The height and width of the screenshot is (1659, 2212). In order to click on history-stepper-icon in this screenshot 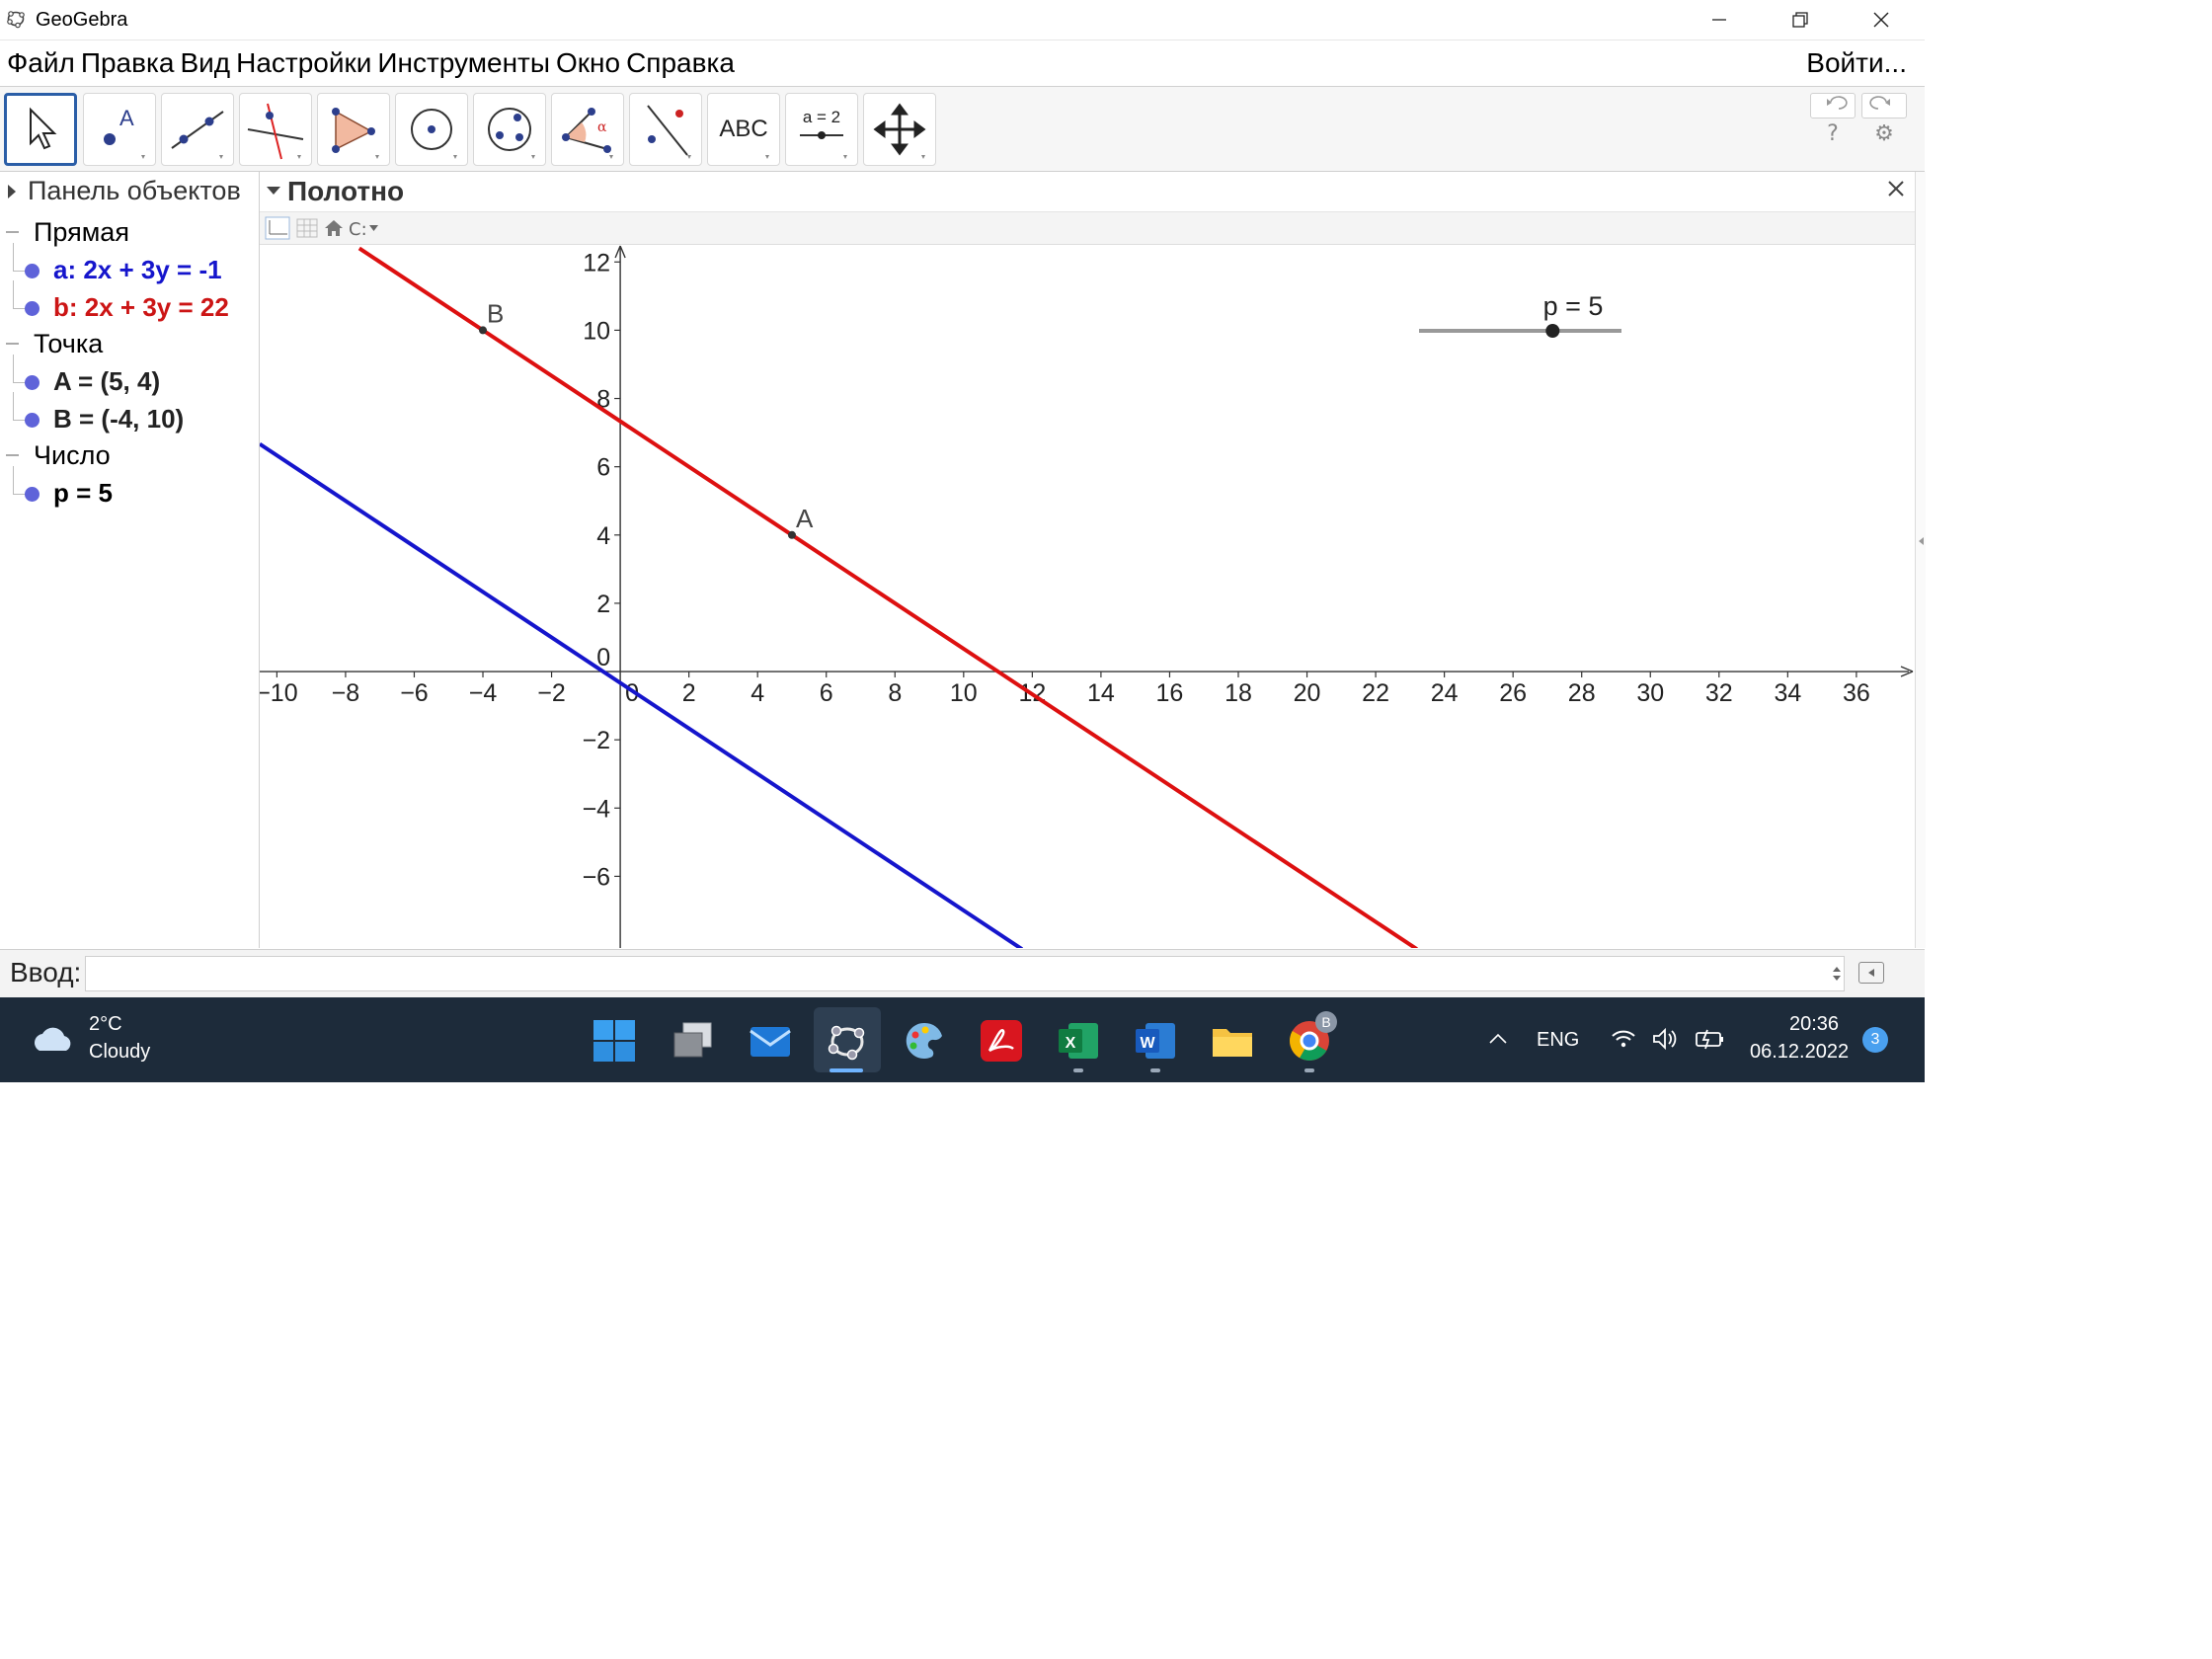, I will do `click(1837, 974)`.